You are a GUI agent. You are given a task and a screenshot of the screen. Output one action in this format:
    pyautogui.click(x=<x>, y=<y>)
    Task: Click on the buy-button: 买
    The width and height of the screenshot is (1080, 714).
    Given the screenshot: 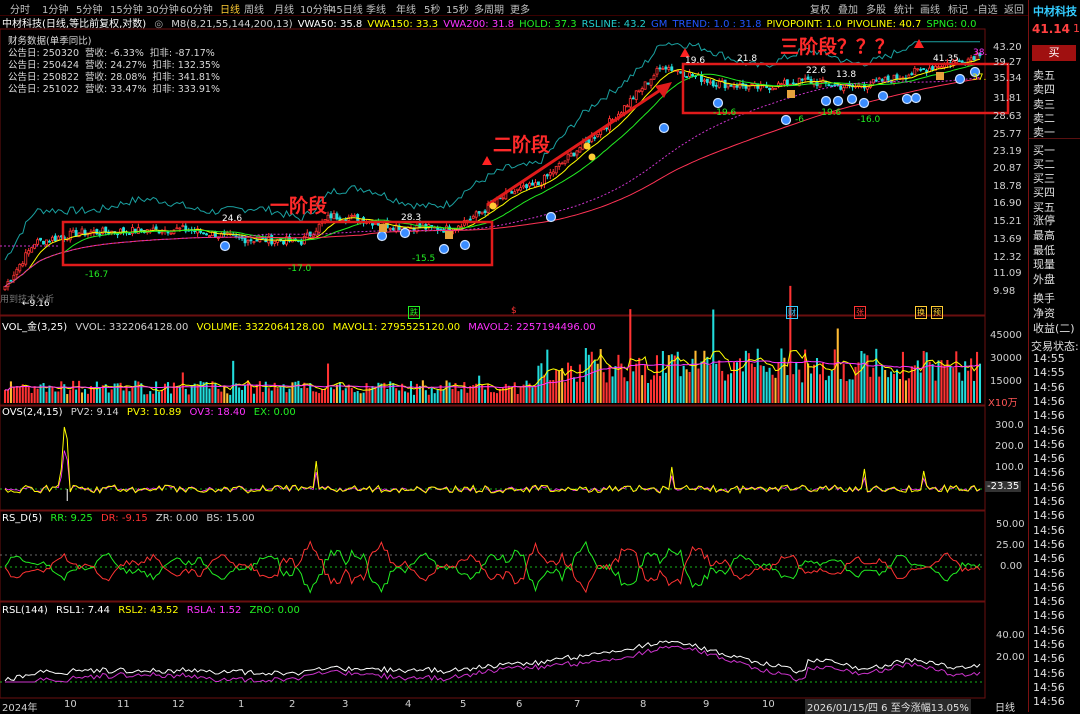 What is the action you would take?
    pyautogui.click(x=1054, y=53)
    